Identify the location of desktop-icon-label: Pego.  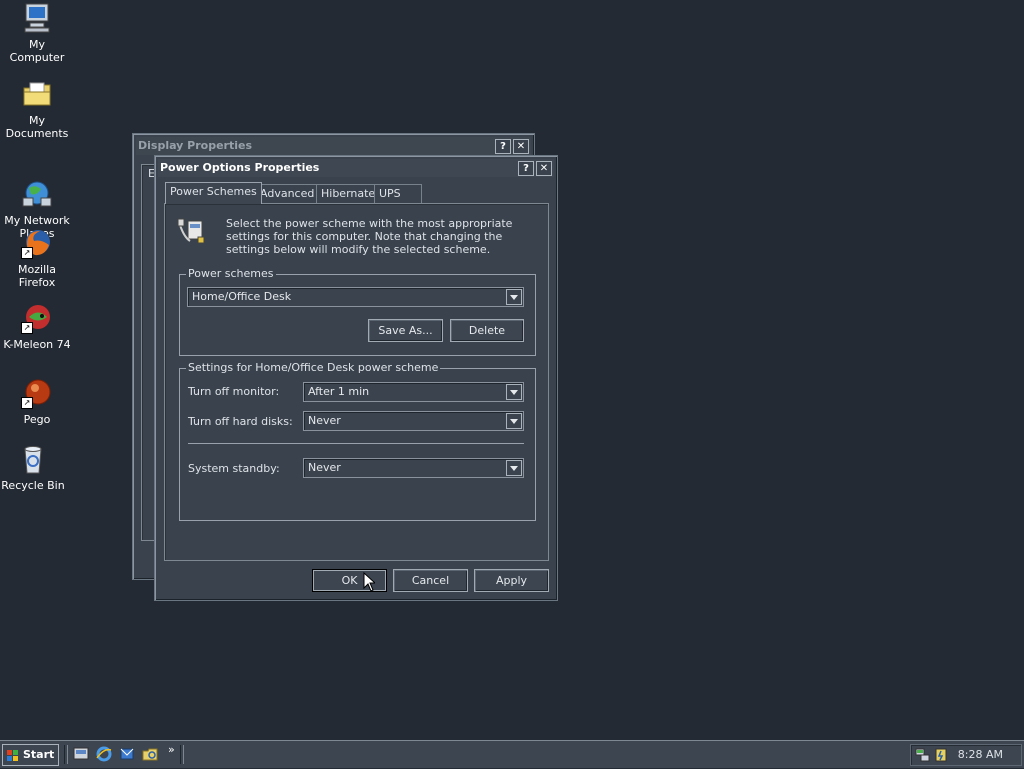
(37, 419).